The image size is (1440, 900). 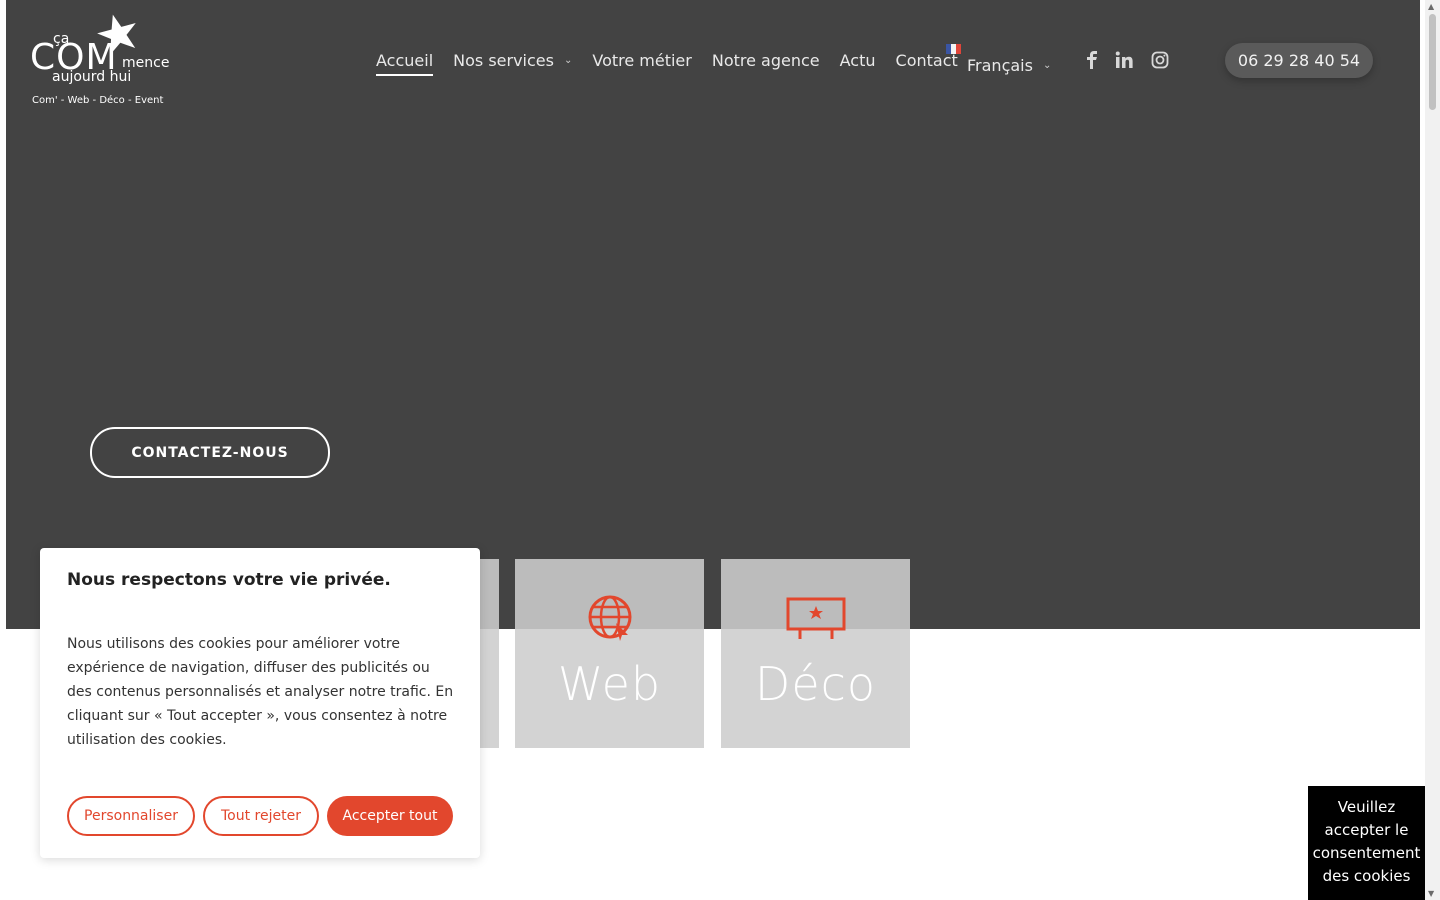 What do you see at coordinates (1432, 450) in the screenshot?
I see `page-scrollbar: ▲ ▼` at bounding box center [1432, 450].